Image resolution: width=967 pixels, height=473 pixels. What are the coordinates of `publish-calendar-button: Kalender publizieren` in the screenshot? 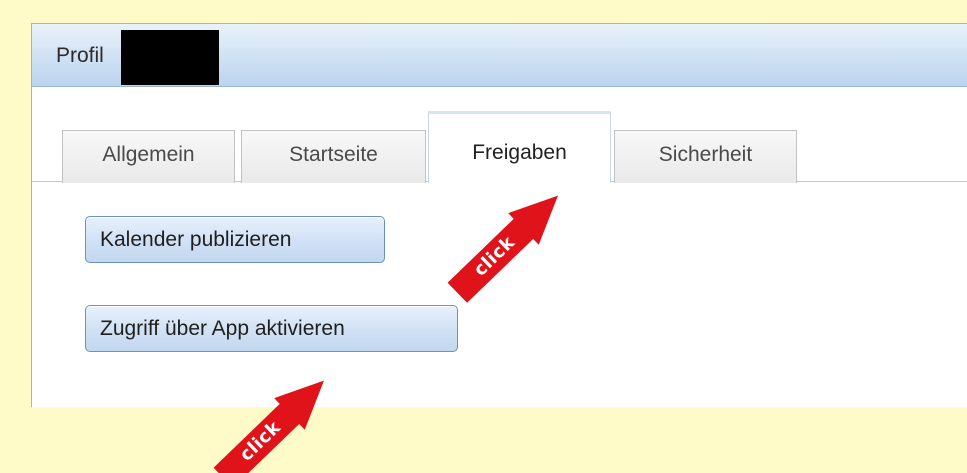 It's located at (235, 239).